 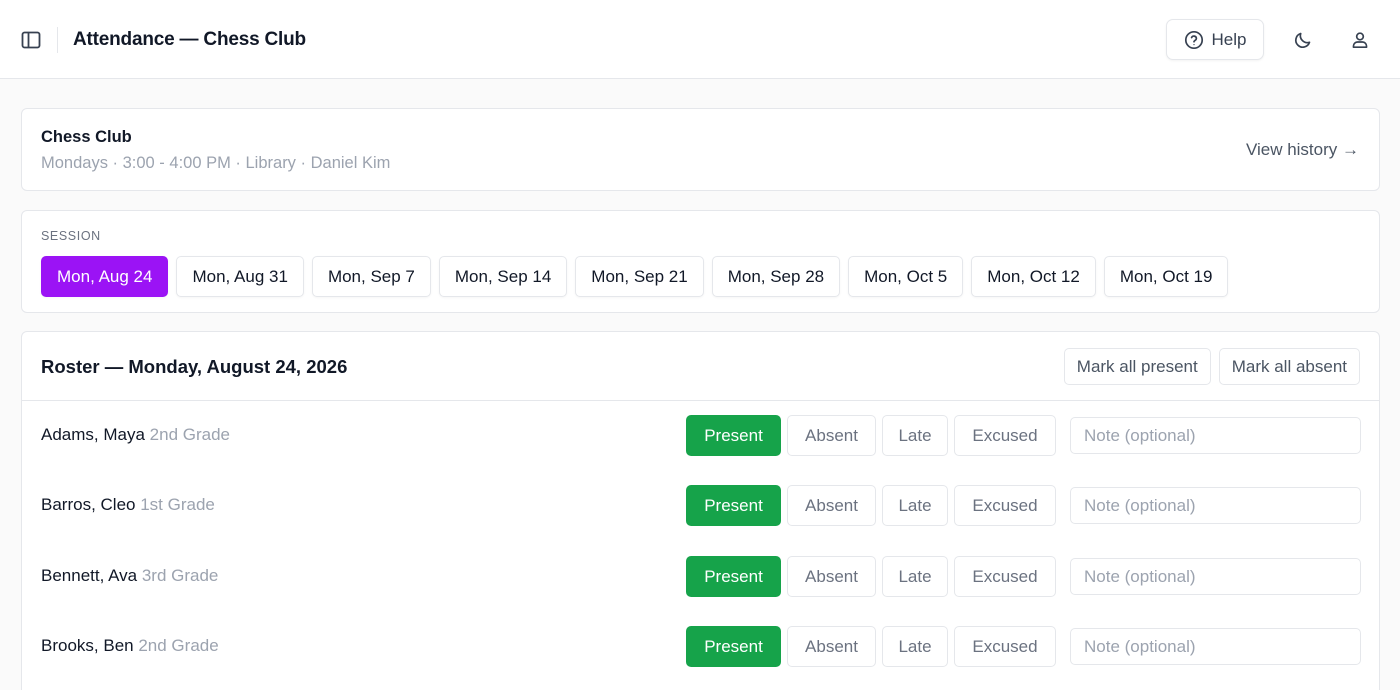 What do you see at coordinates (88, 504) in the screenshot?
I see `student-name-text: Barros, Cleo` at bounding box center [88, 504].